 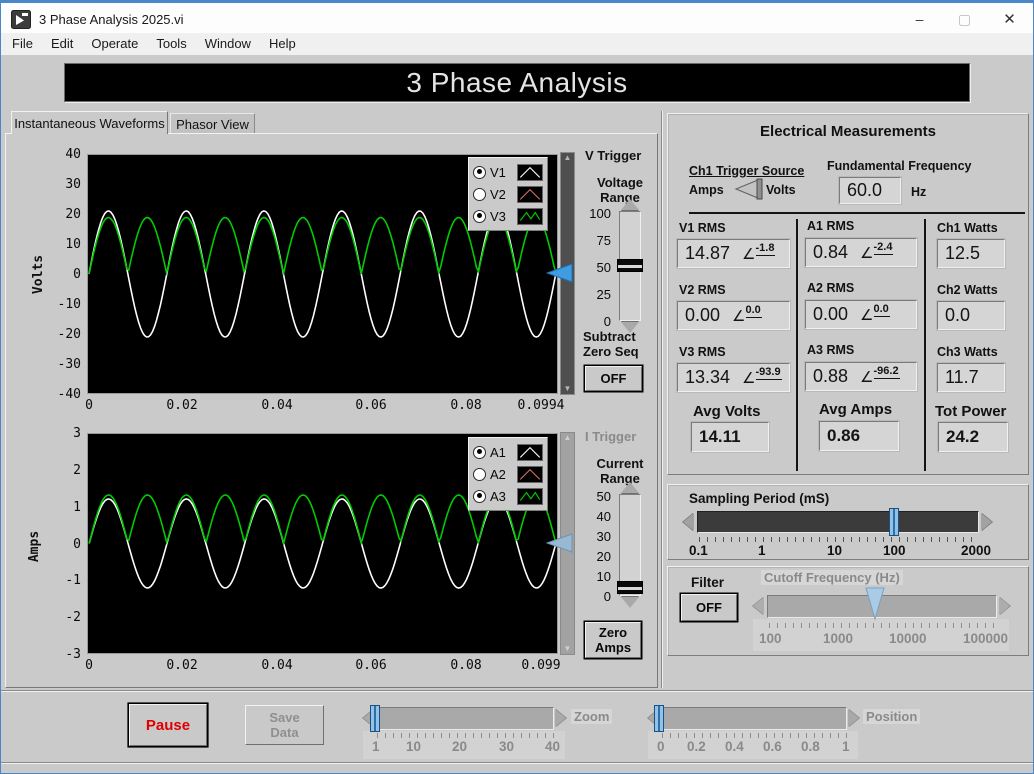 What do you see at coordinates (530, 474) in the screenshot?
I see `a2-line-sample` at bounding box center [530, 474].